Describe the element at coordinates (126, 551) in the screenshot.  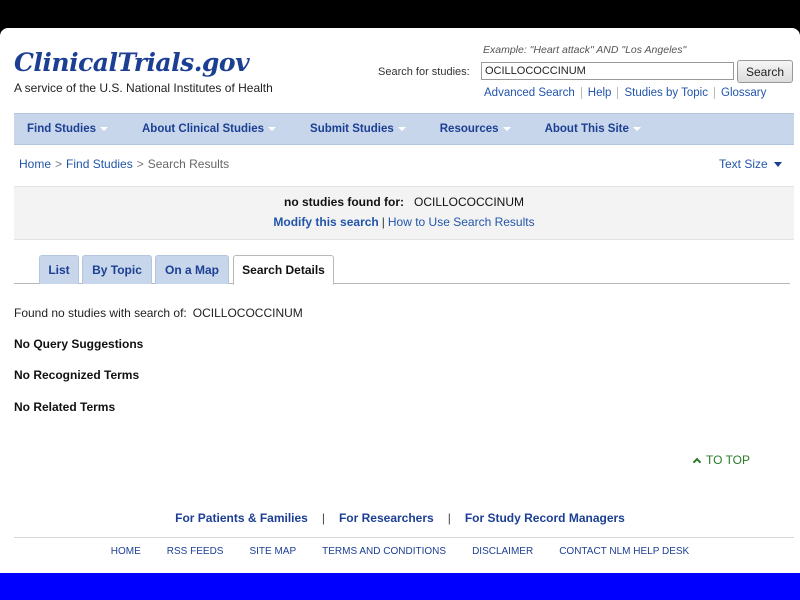
I see `footer-home-link: HOME` at that location.